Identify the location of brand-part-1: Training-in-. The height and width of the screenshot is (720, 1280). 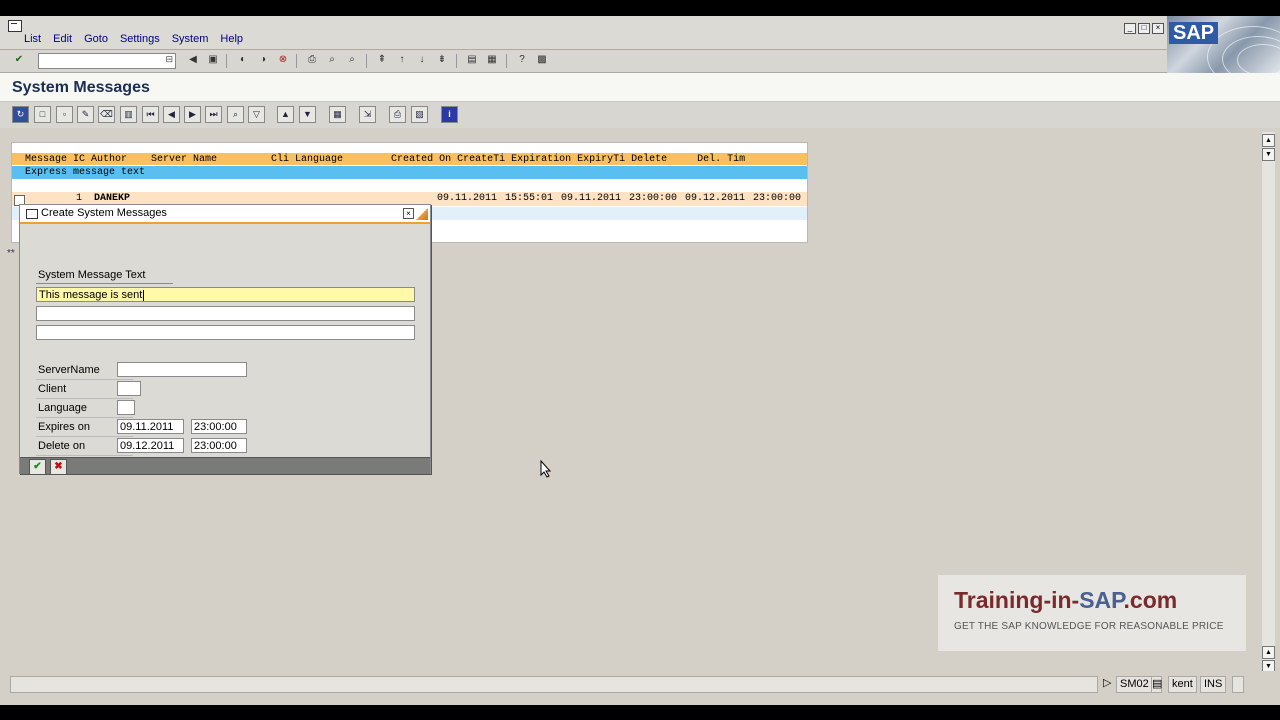
(1017, 600).